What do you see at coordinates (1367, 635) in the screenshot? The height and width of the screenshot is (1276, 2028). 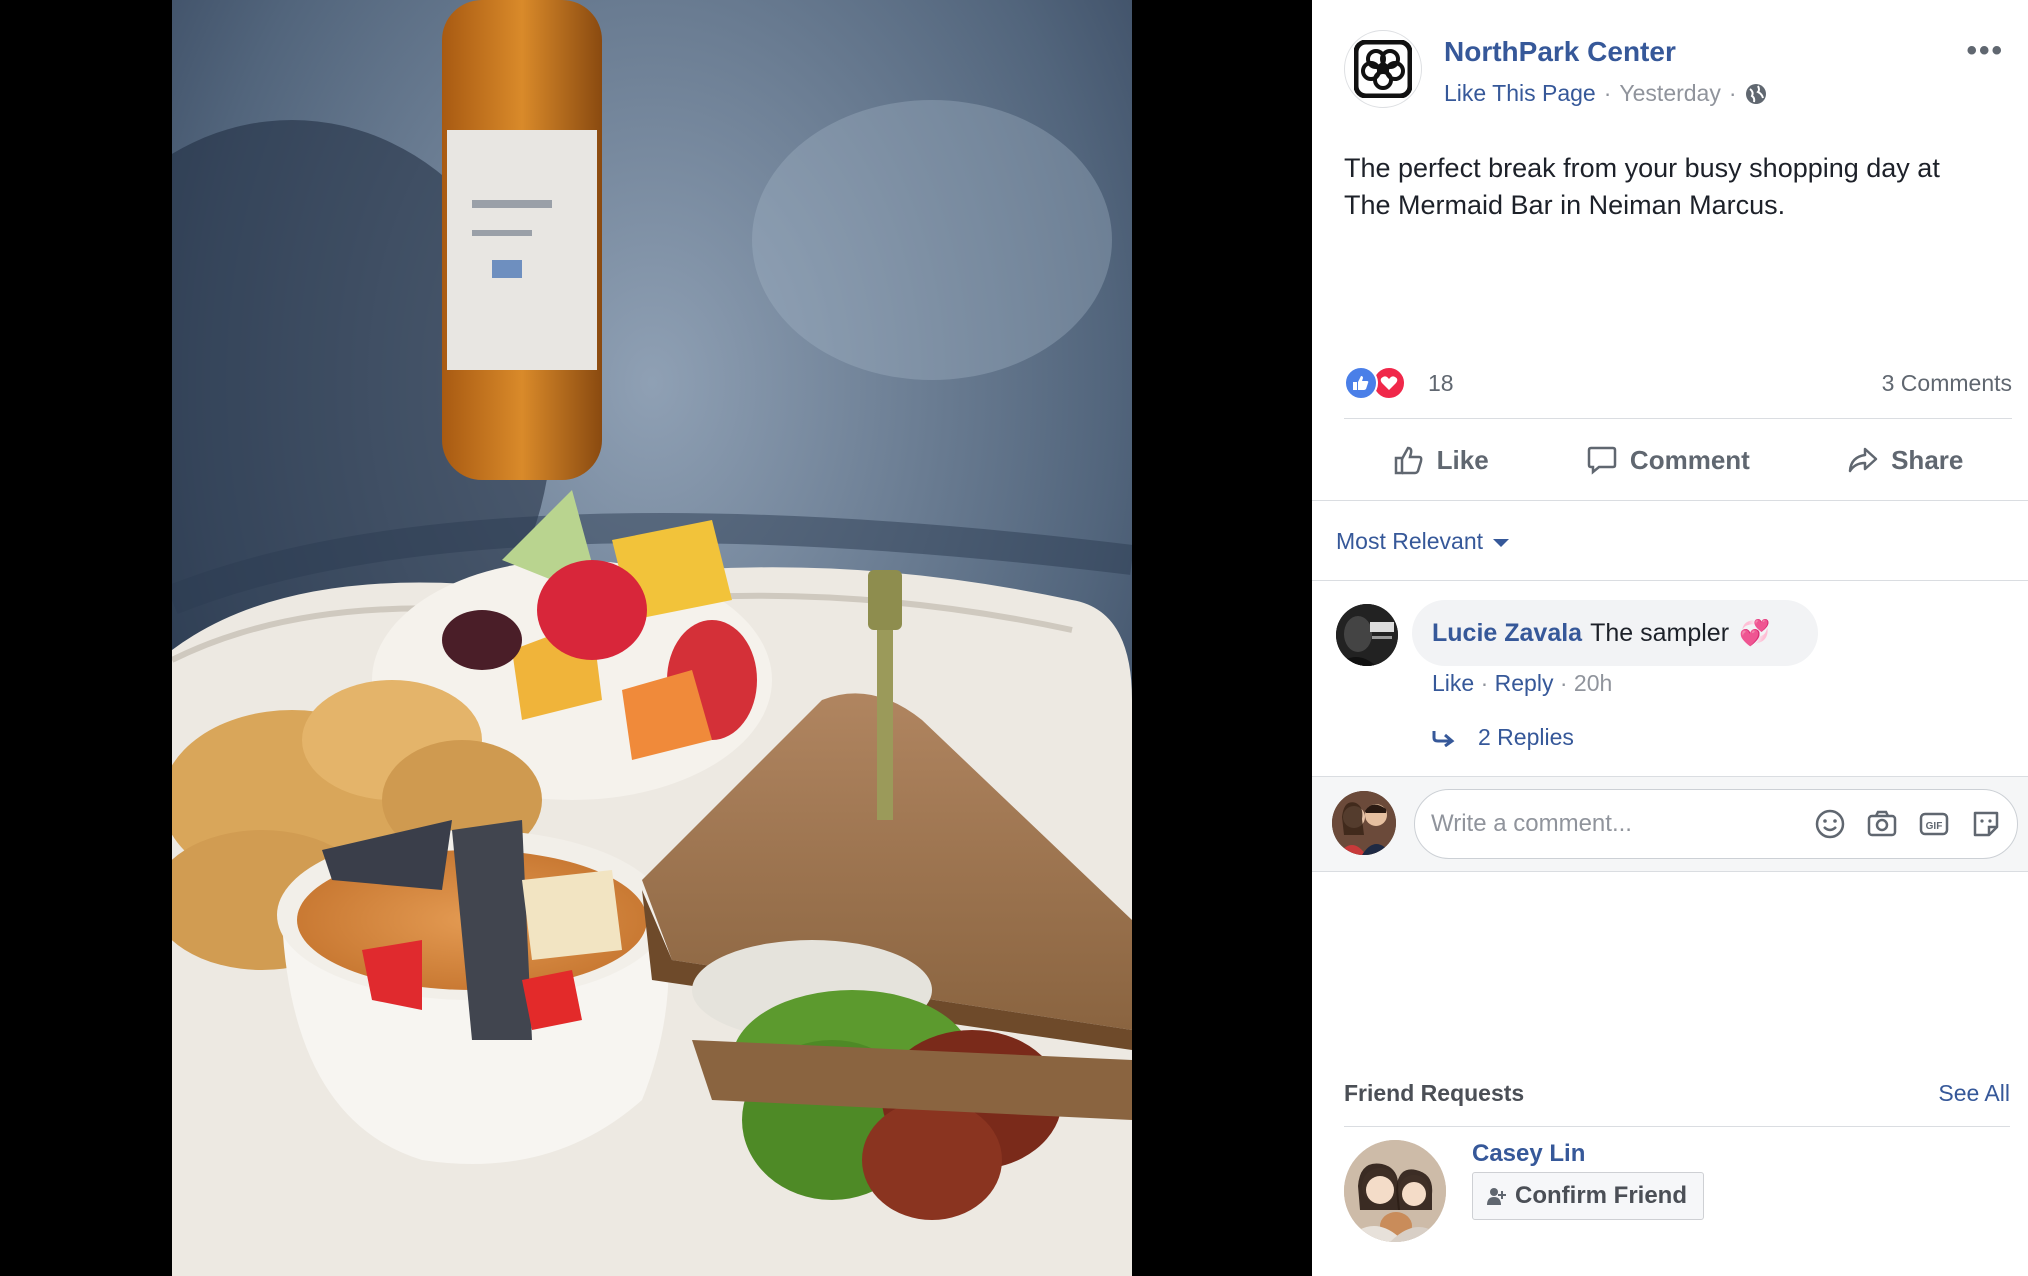 I see `commenter-avatar` at bounding box center [1367, 635].